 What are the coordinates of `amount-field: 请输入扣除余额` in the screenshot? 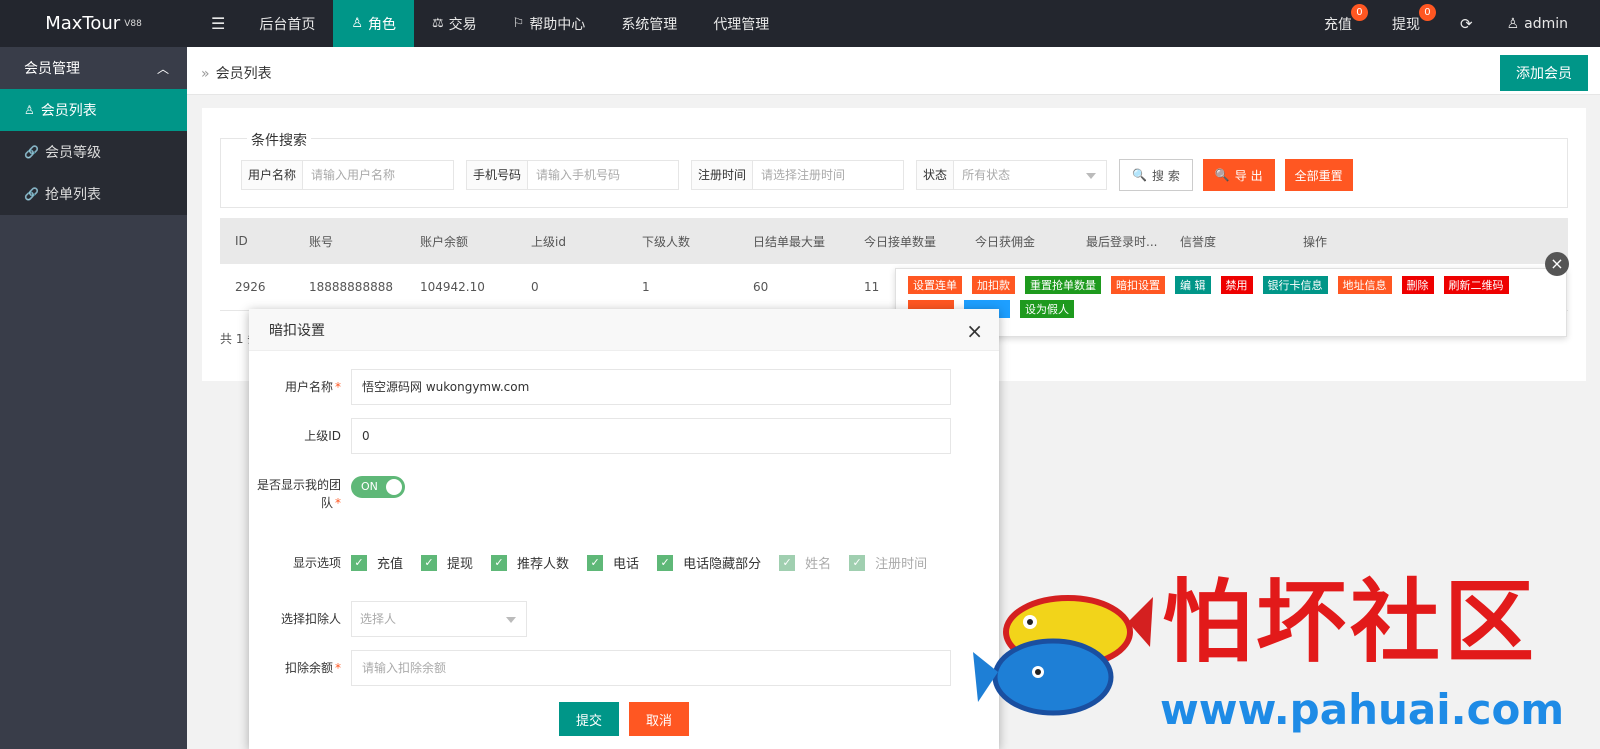 It's located at (651, 668).